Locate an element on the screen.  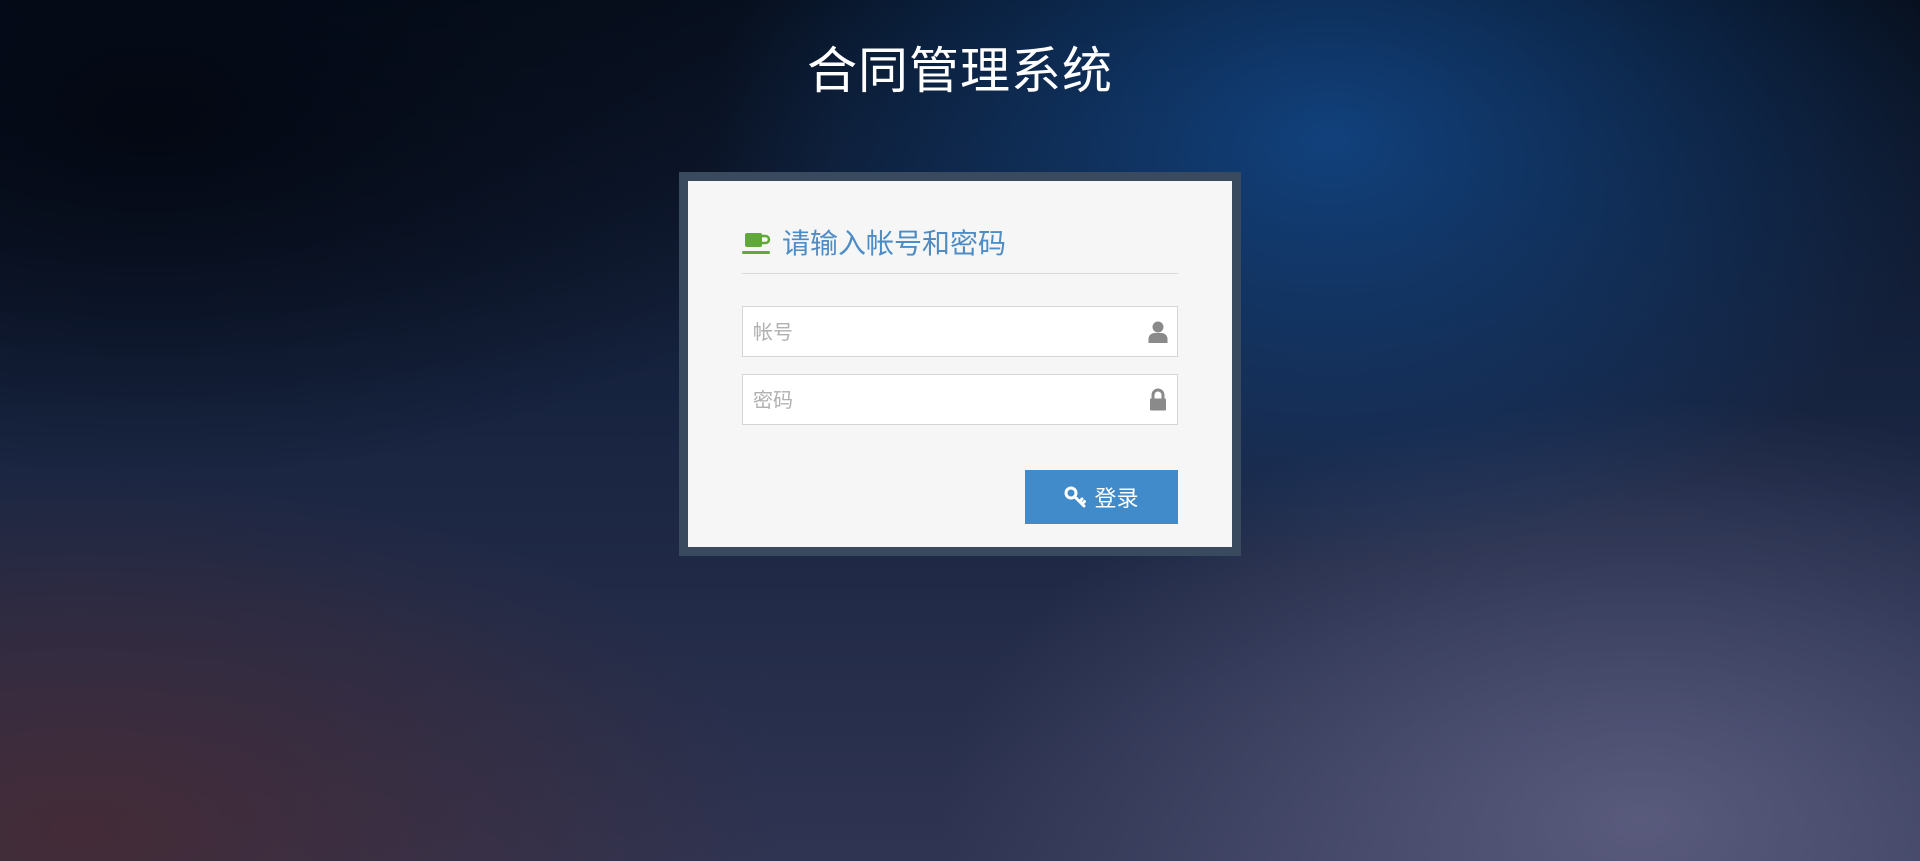
login-heading: 请输入帐号和密码 is located at coordinates (894, 243).